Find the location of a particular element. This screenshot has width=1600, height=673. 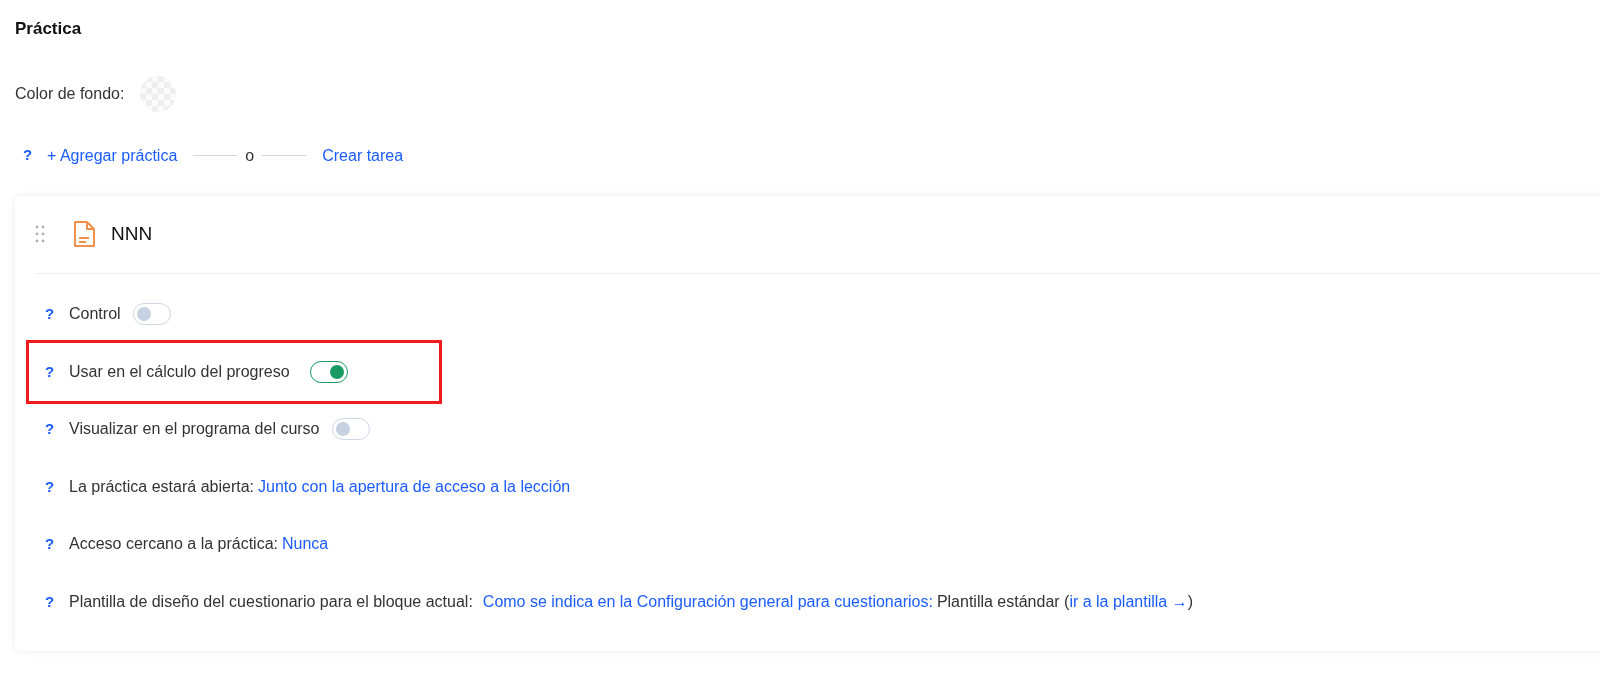

setting-label: Control is located at coordinates (95, 314).